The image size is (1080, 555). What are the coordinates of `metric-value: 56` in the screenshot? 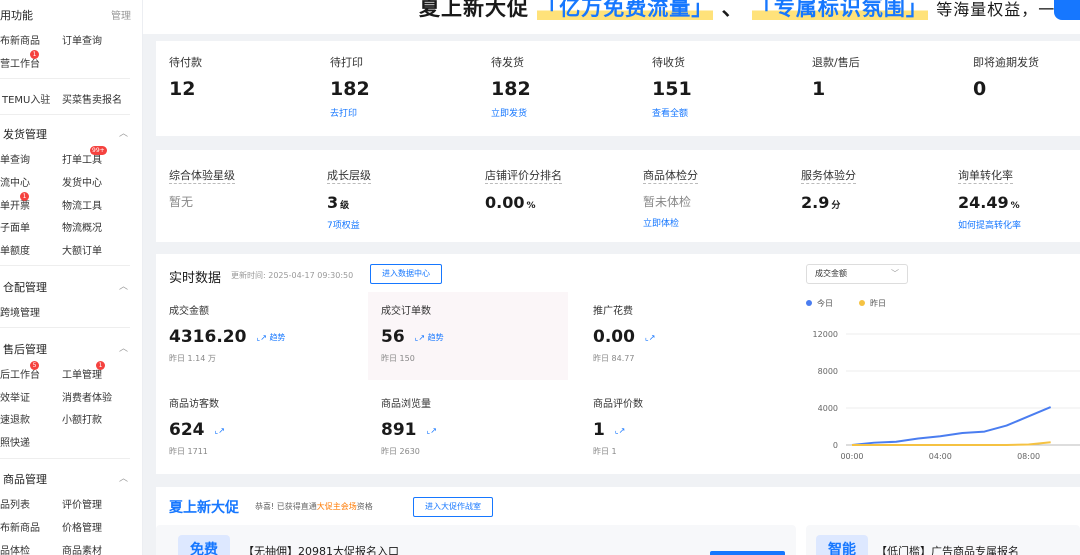 It's located at (393, 337).